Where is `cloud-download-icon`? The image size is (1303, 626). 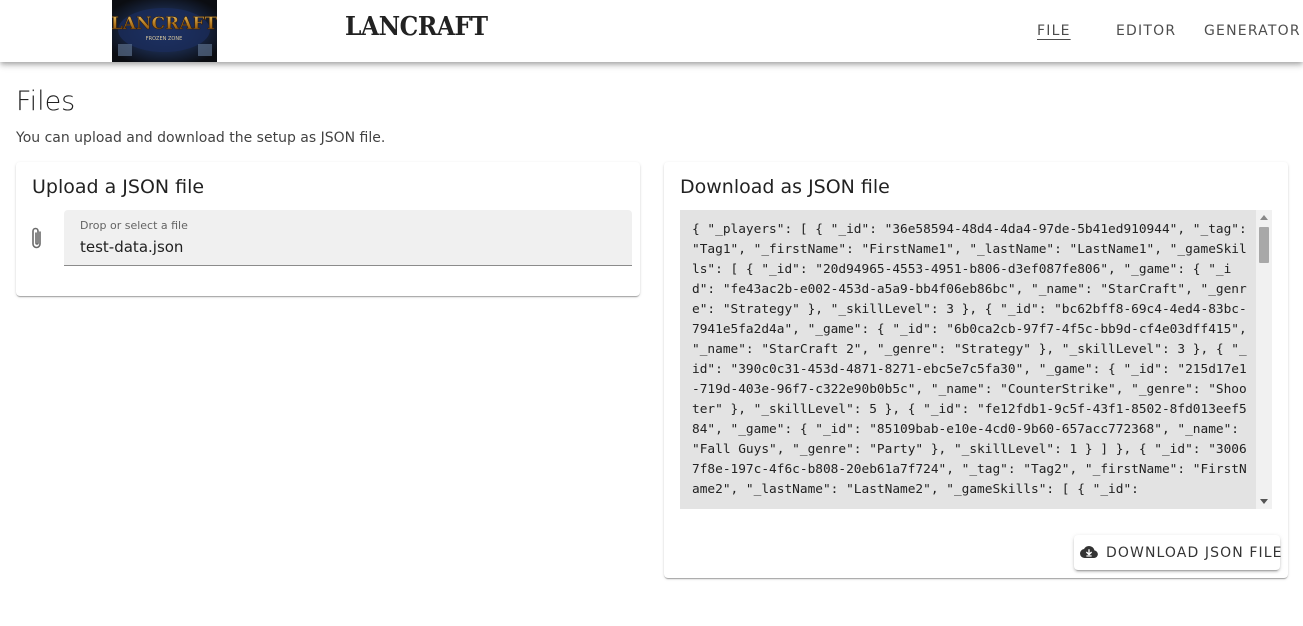 cloud-download-icon is located at coordinates (1089, 551).